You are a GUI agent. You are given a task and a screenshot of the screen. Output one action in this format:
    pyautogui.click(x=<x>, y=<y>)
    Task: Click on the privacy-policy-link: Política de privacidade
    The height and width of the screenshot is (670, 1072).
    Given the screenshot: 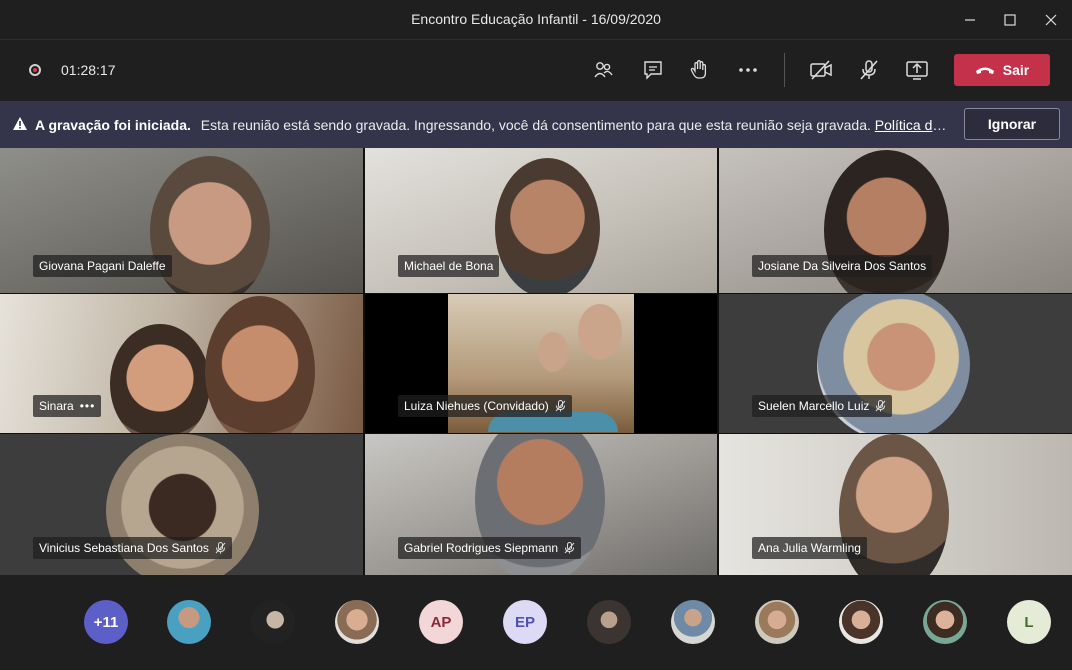 What is the action you would take?
    pyautogui.click(x=911, y=125)
    